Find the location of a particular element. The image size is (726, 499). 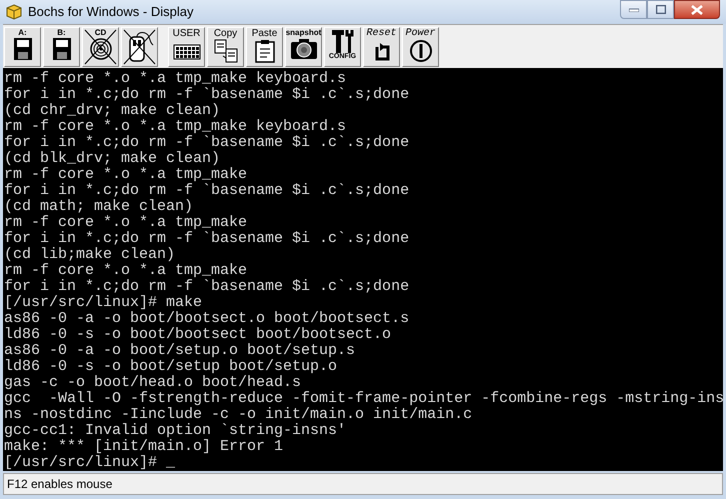

toolbar-button: snapshot is located at coordinates (303, 46).